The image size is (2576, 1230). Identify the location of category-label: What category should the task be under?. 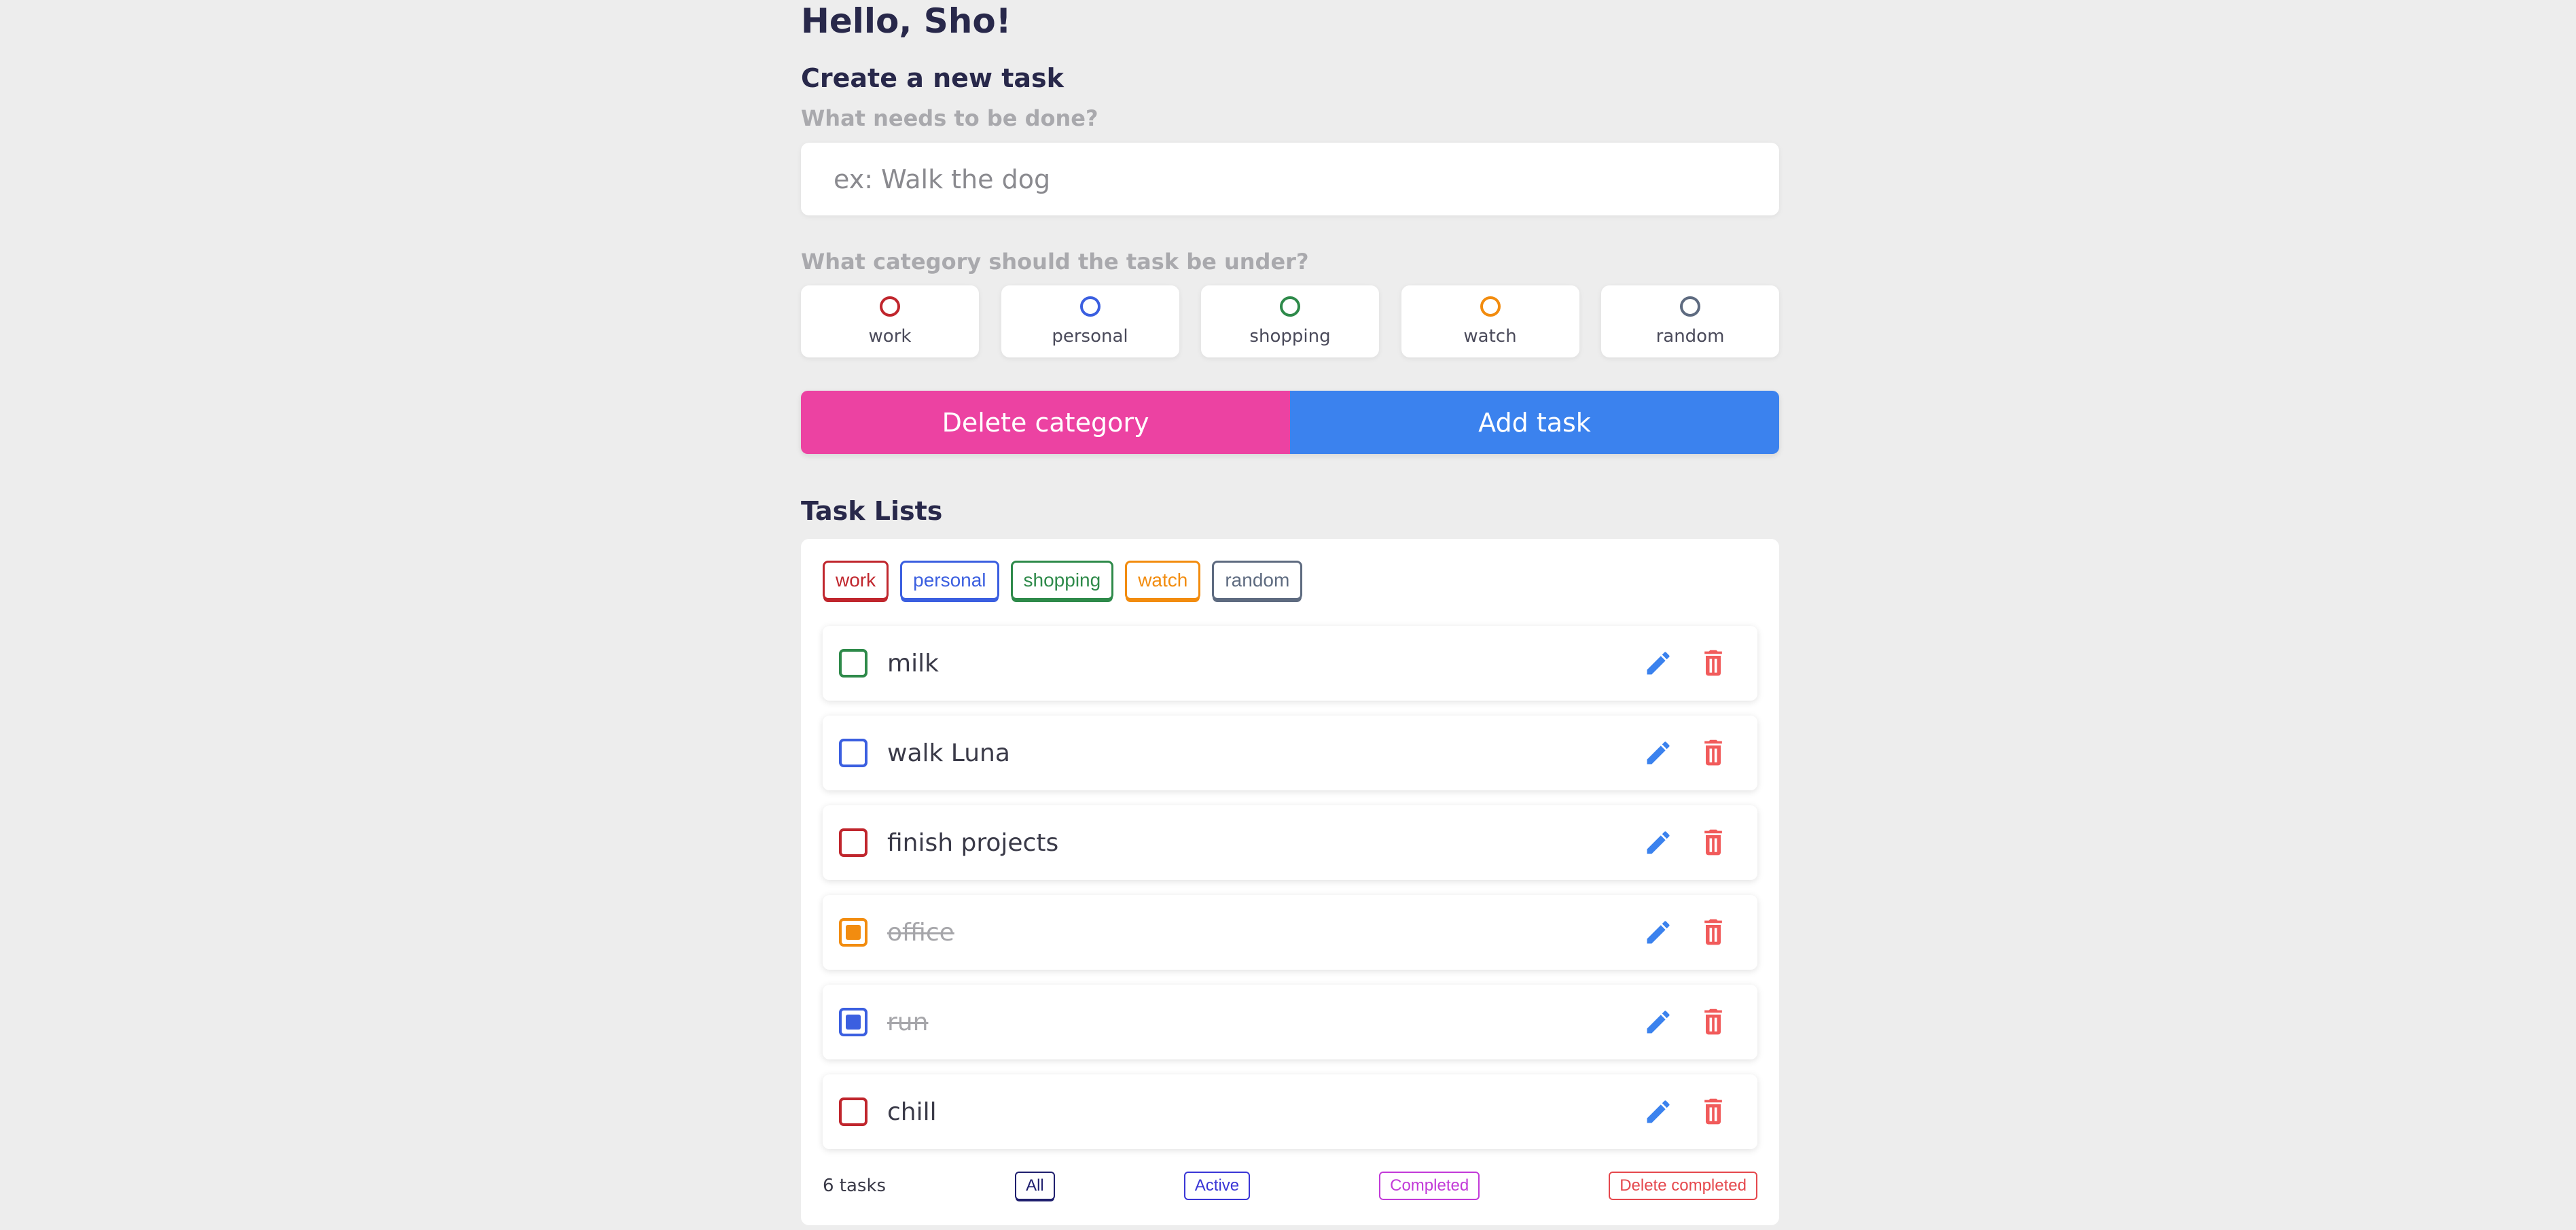
(1055, 262).